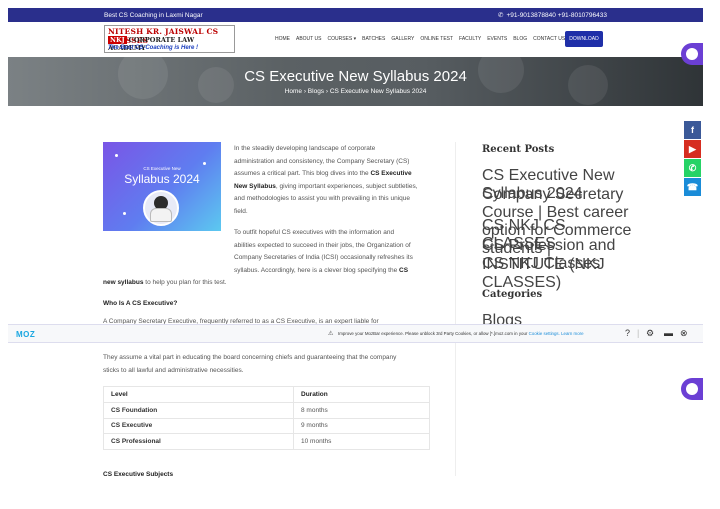 The image size is (720, 509). I want to click on featured-image-title: Syllabus 2024, so click(162, 179).